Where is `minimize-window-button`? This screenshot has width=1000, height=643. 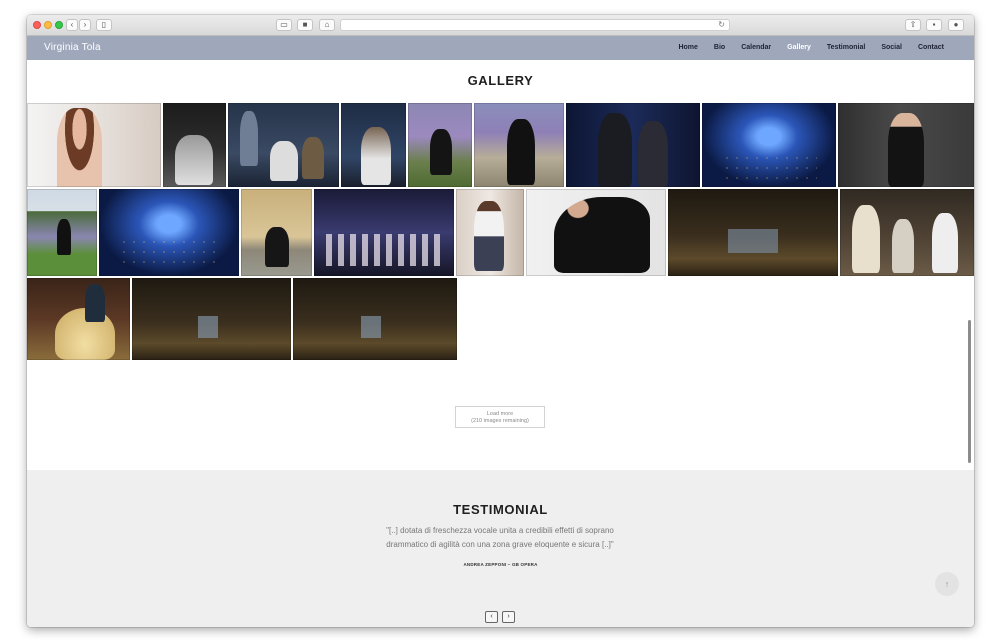
minimize-window-button is located at coordinates (48, 25).